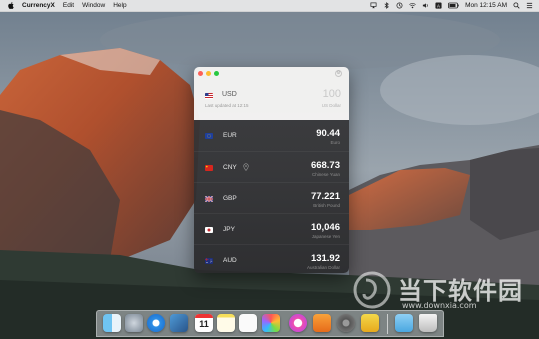  I want to click on cn-flag-icon, so click(209, 168).